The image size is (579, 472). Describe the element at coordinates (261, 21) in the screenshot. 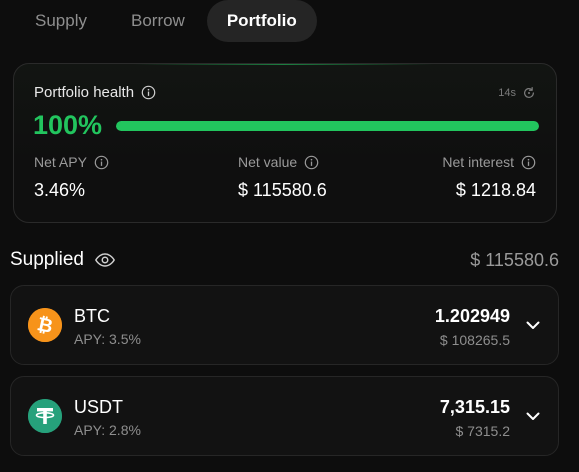

I see `tab-portfolio: Portfolio` at that location.